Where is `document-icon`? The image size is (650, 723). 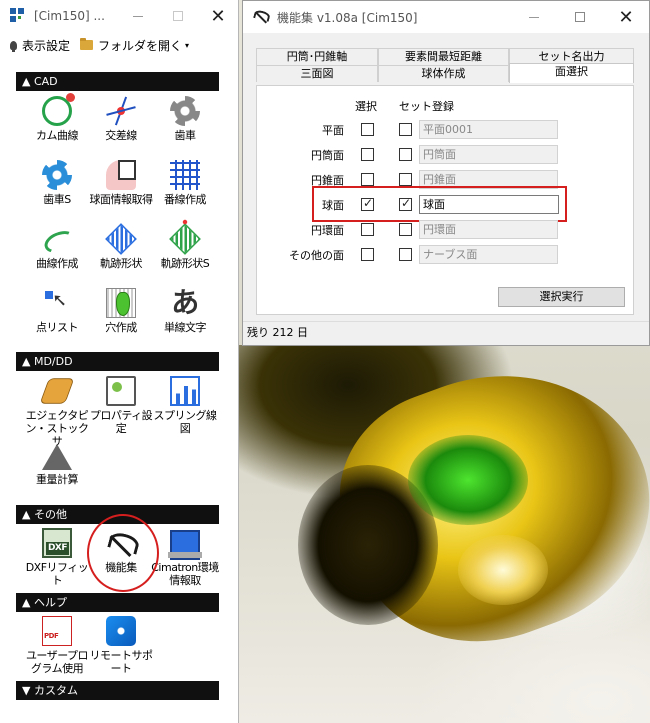 document-icon is located at coordinates (121, 391).